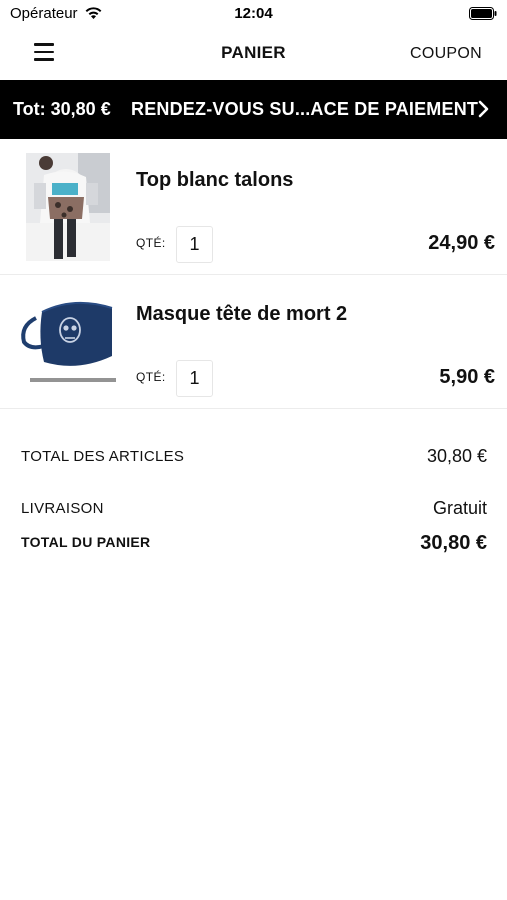 The image size is (507, 900). I want to click on items-total-value: 30,80 €, so click(456, 456).